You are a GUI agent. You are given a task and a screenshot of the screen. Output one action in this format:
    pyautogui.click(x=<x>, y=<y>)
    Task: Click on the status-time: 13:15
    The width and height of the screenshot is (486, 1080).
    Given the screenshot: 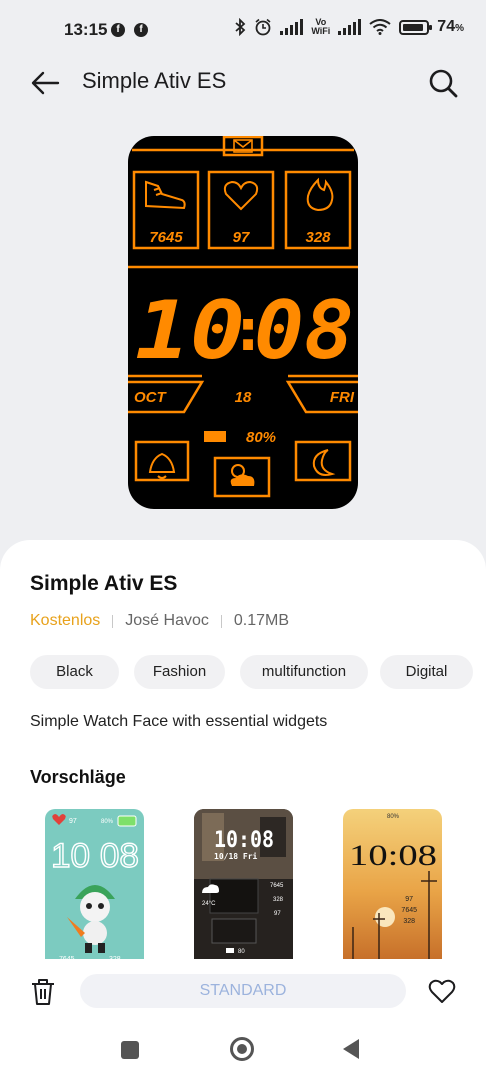 What is the action you would take?
    pyautogui.click(x=86, y=29)
    